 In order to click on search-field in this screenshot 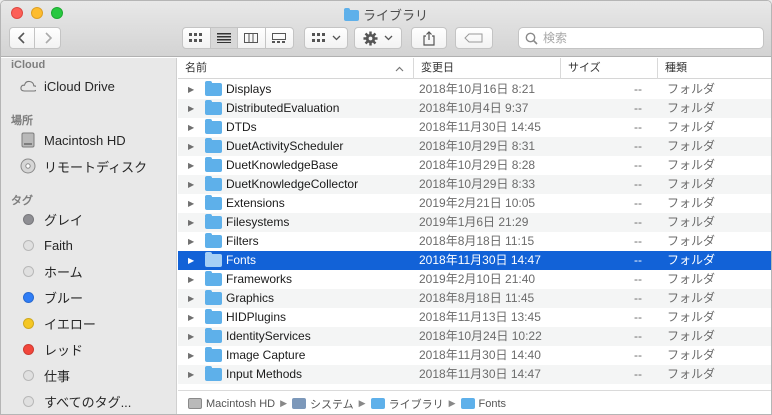, I will do `click(641, 38)`.